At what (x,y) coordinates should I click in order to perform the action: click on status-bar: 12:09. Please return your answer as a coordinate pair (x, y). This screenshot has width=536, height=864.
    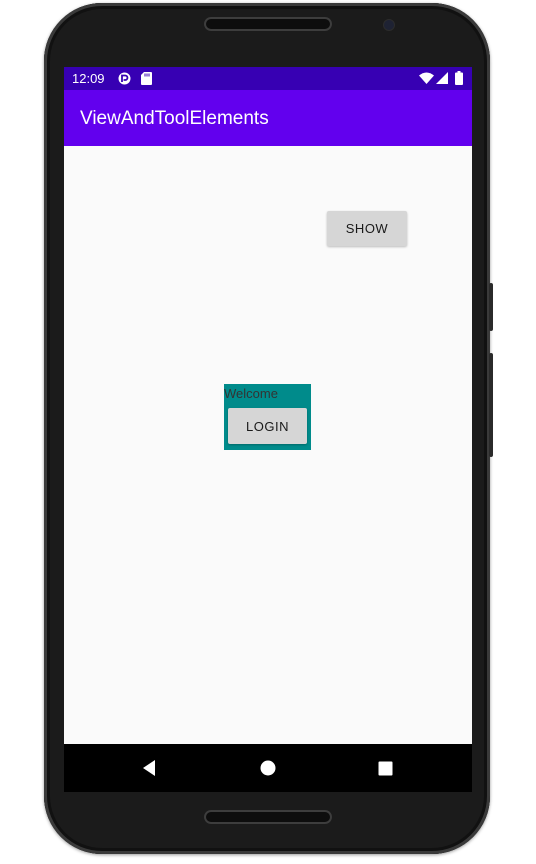
    Looking at the image, I should click on (268, 78).